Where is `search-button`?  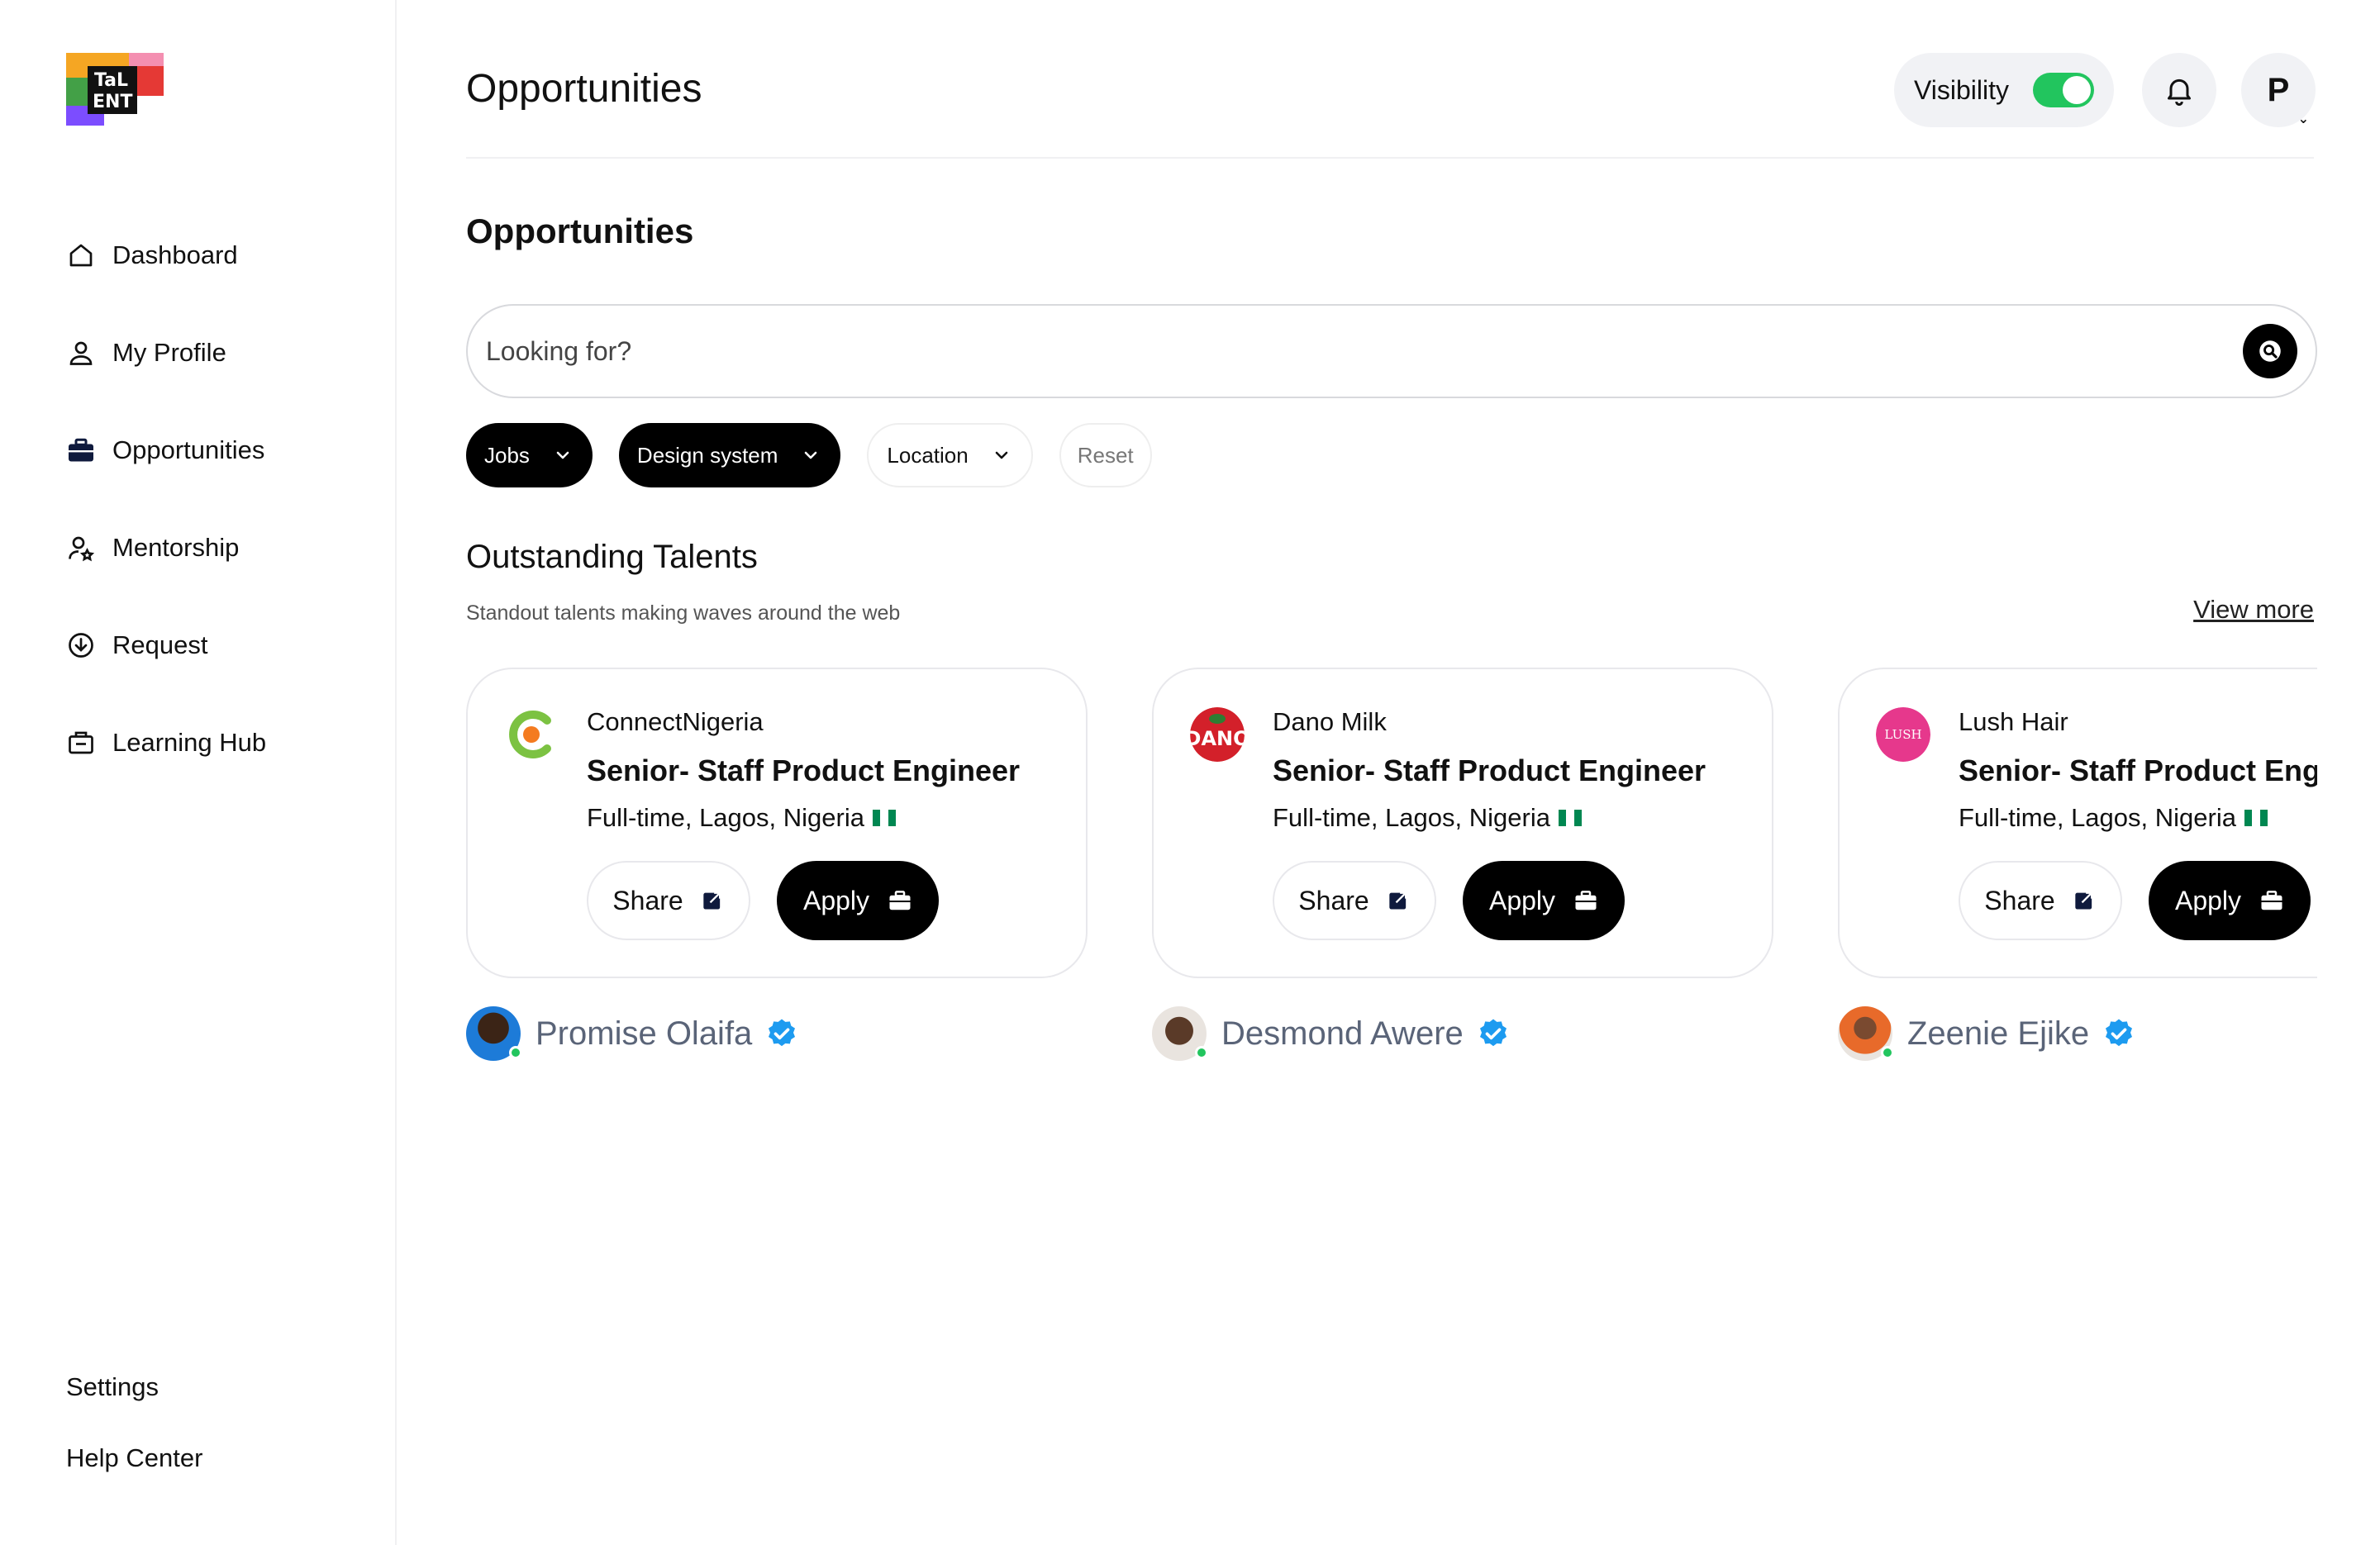
search-button is located at coordinates (2270, 351).